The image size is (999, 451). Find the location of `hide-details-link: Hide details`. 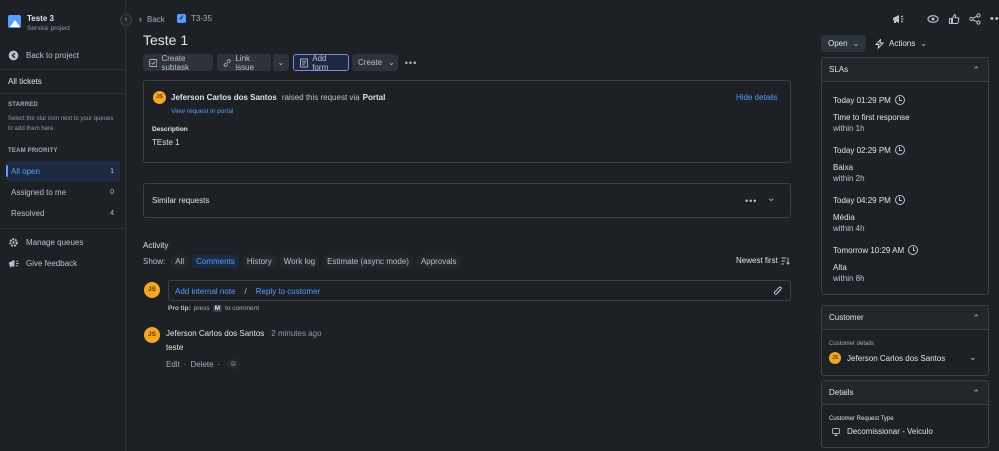

hide-details-link: Hide details is located at coordinates (757, 97).